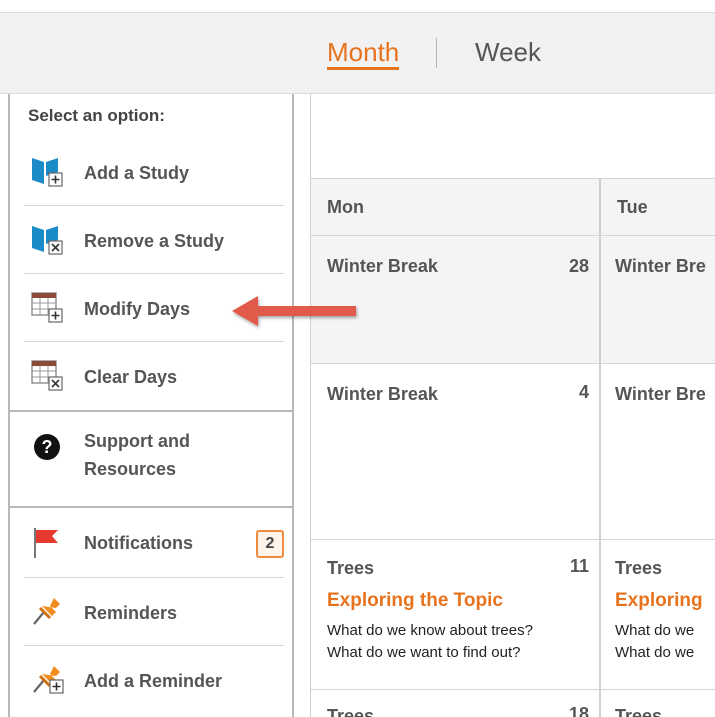 The image size is (715, 717). I want to click on question-circle-icon: ?, so click(47, 447).